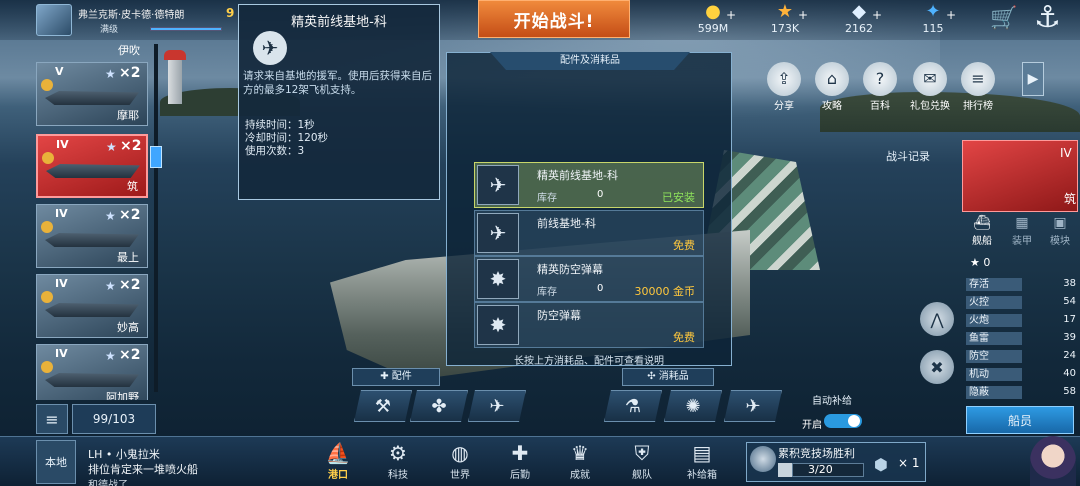 The width and height of the screenshot is (1080, 486). What do you see at coordinates (520, 462) in the screenshot?
I see `nav-logistics: ✚ 后勤` at bounding box center [520, 462].